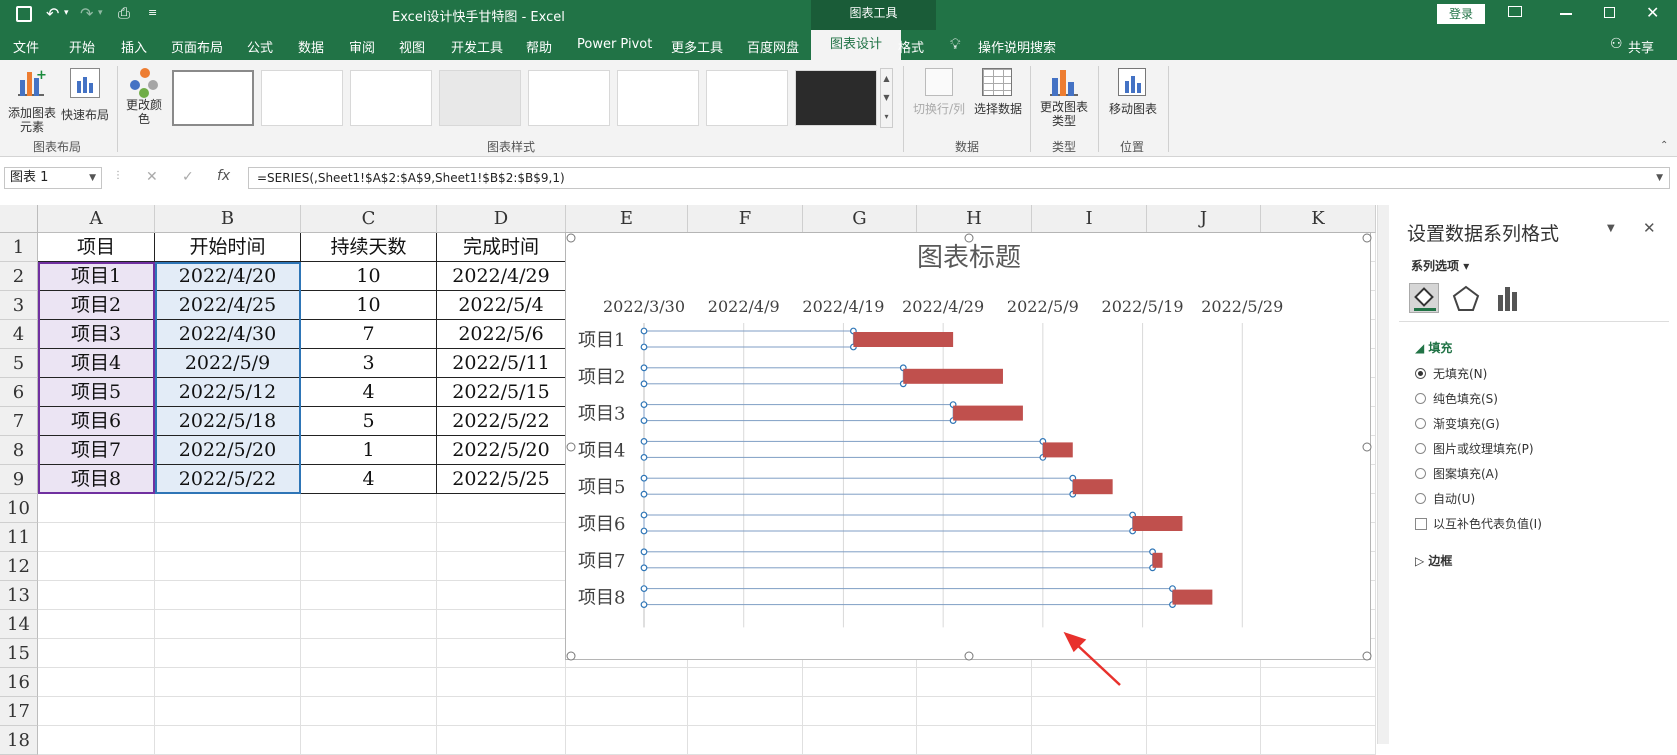 Image resolution: width=1677 pixels, height=755 pixels. I want to click on share-button: 共享, so click(1641, 46).